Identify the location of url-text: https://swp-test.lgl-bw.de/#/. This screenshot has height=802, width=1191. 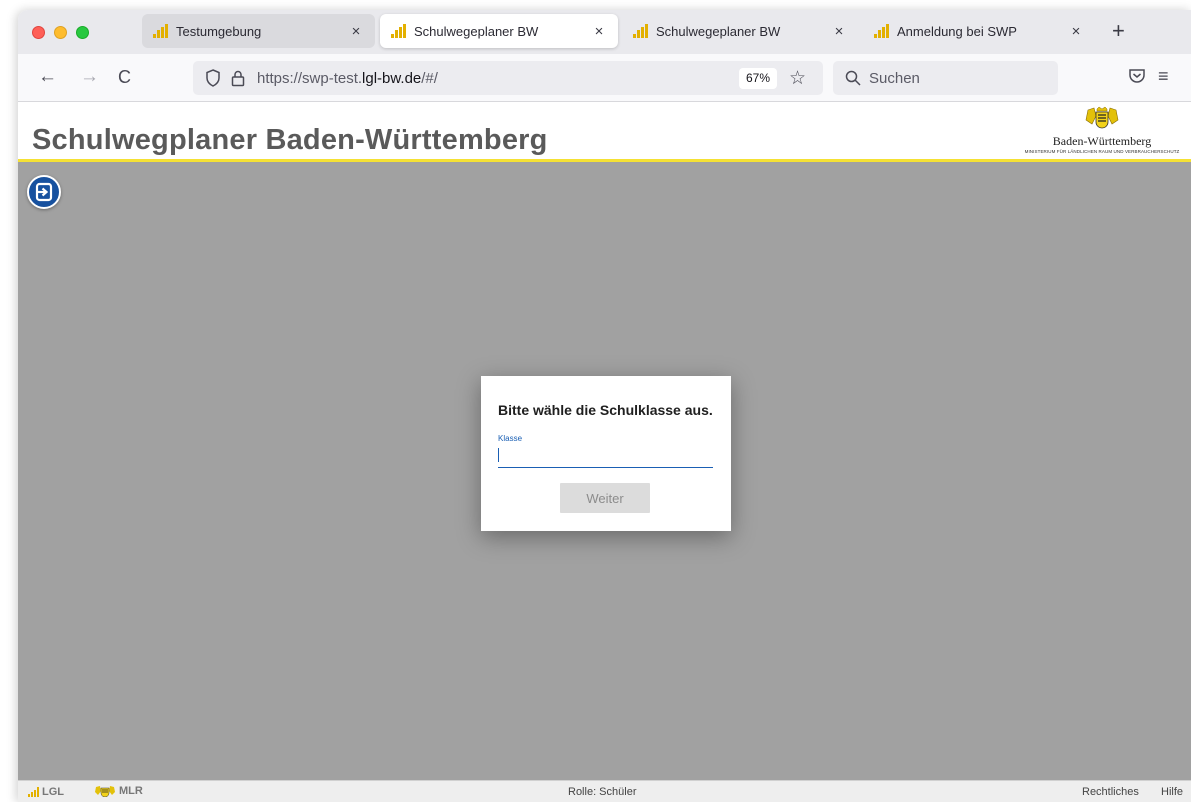
(347, 78).